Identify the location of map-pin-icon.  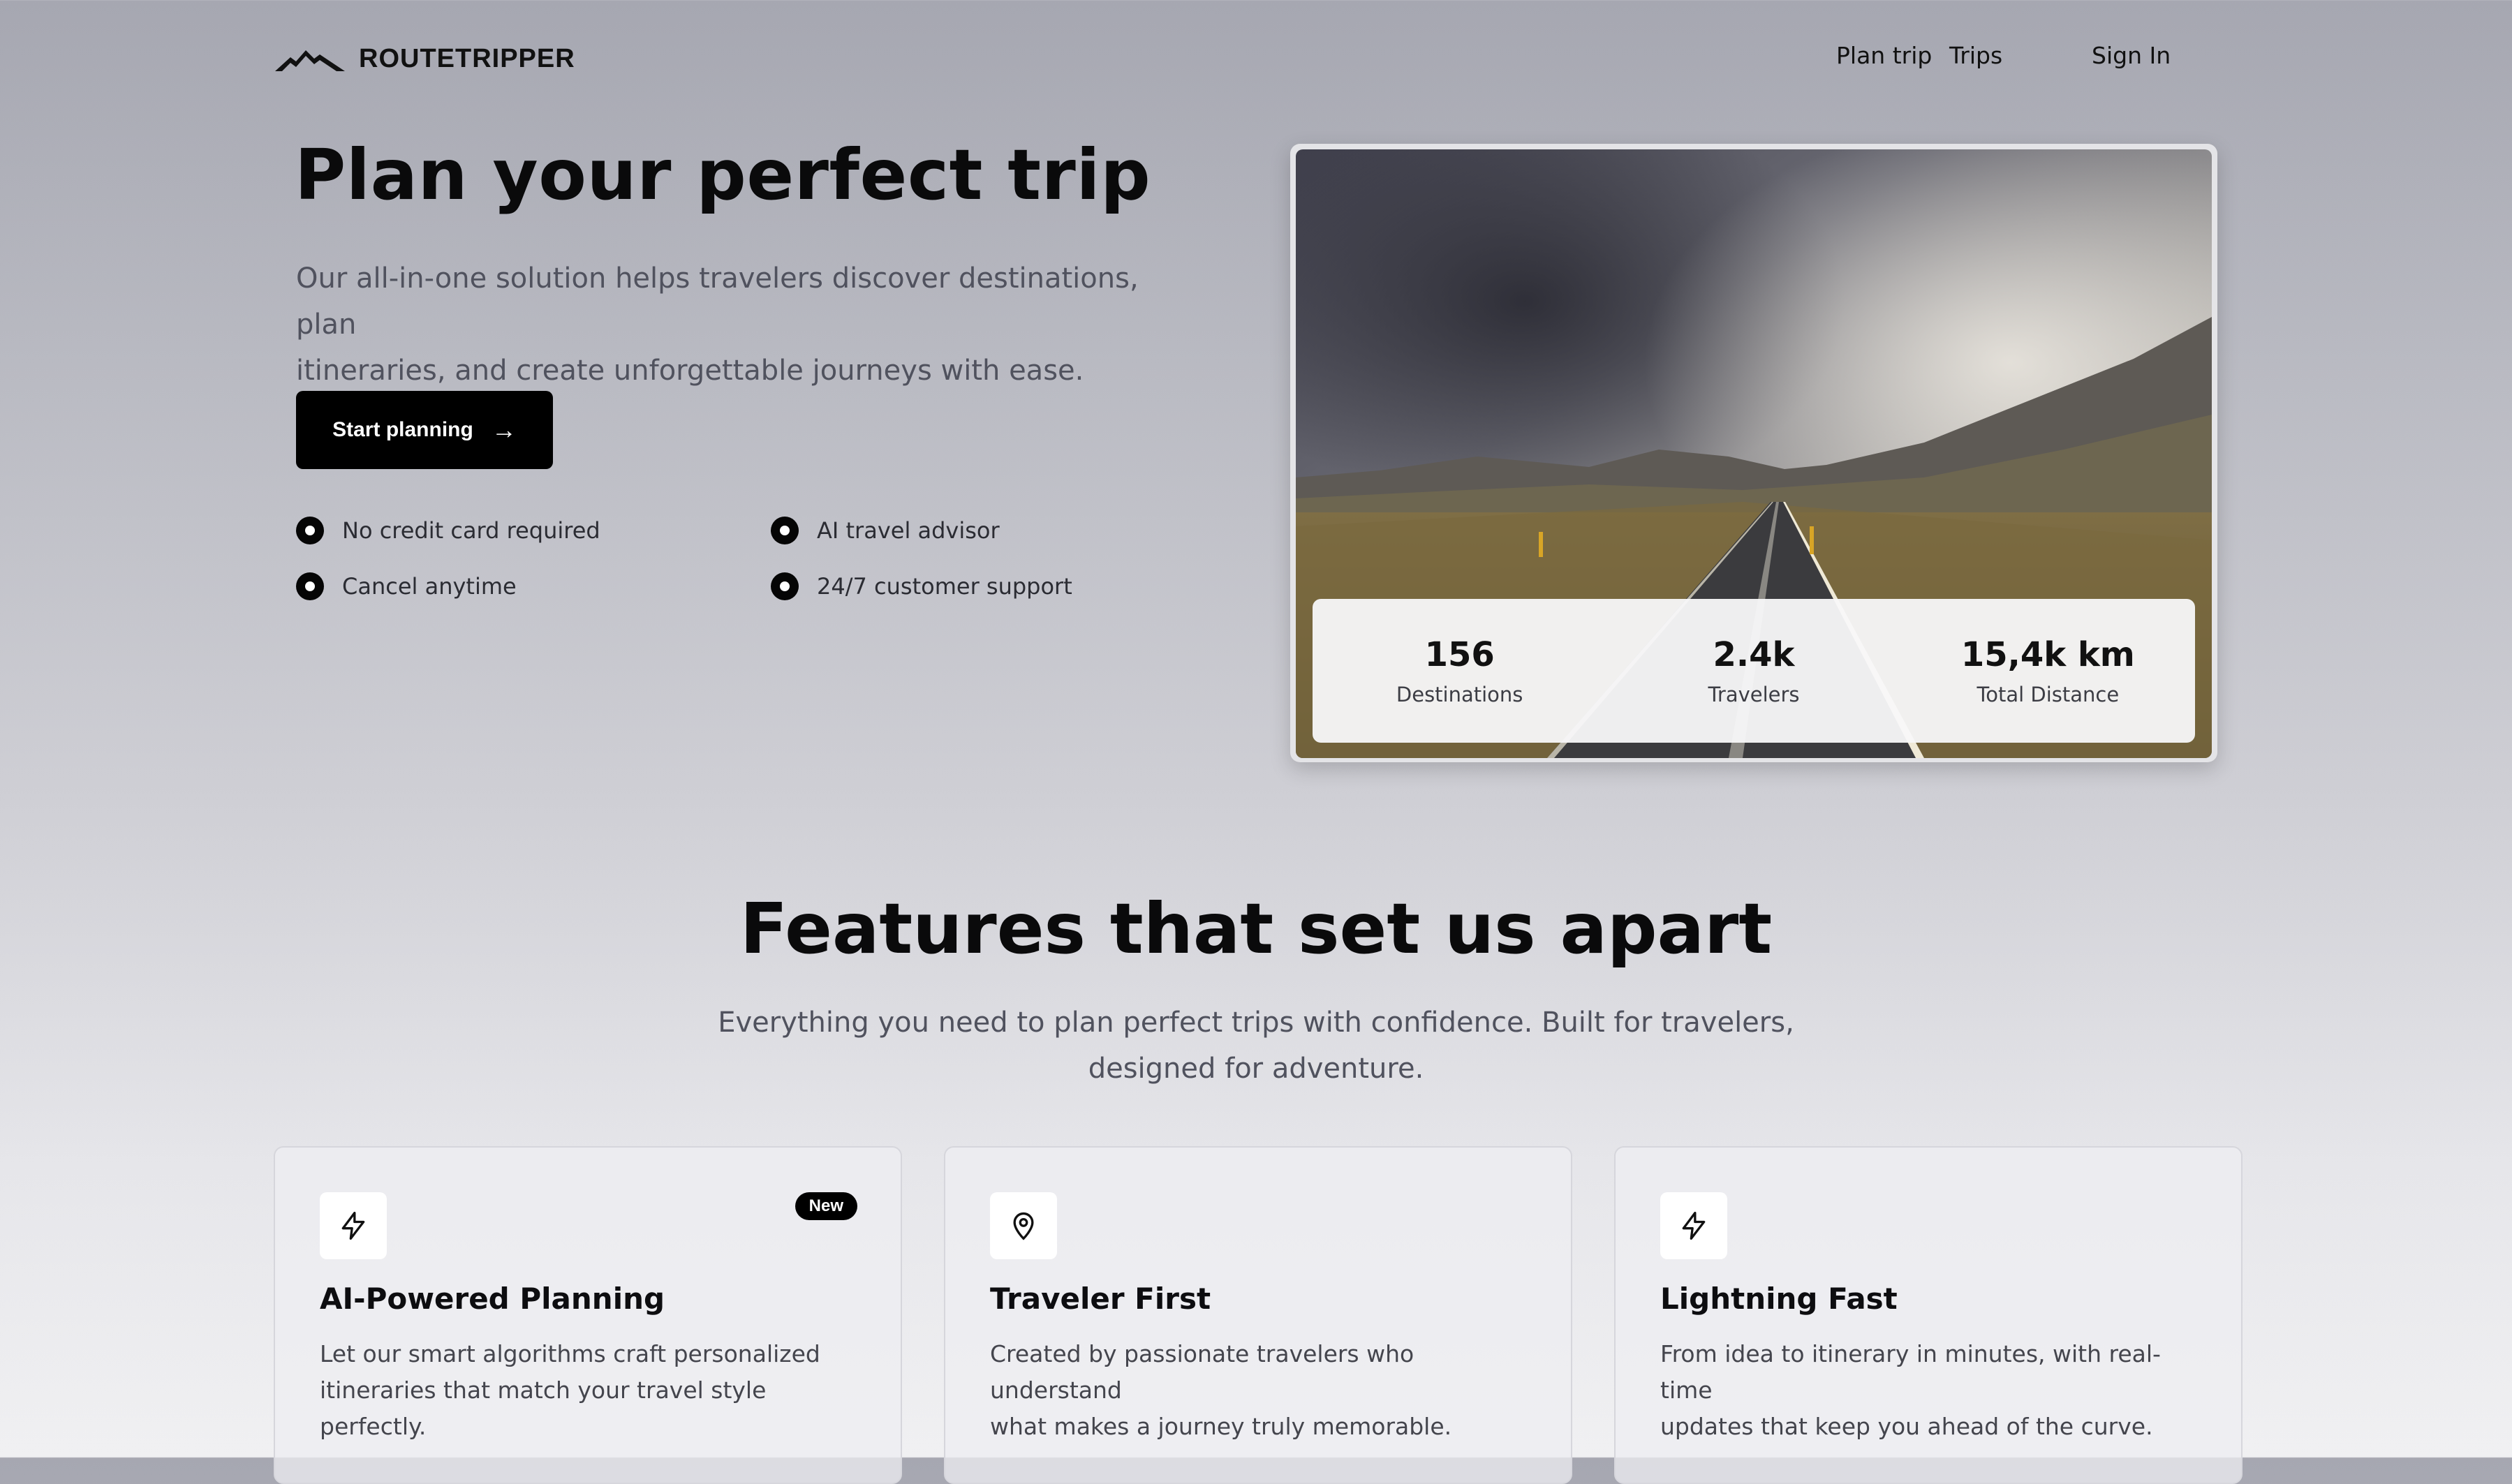
(1023, 1225).